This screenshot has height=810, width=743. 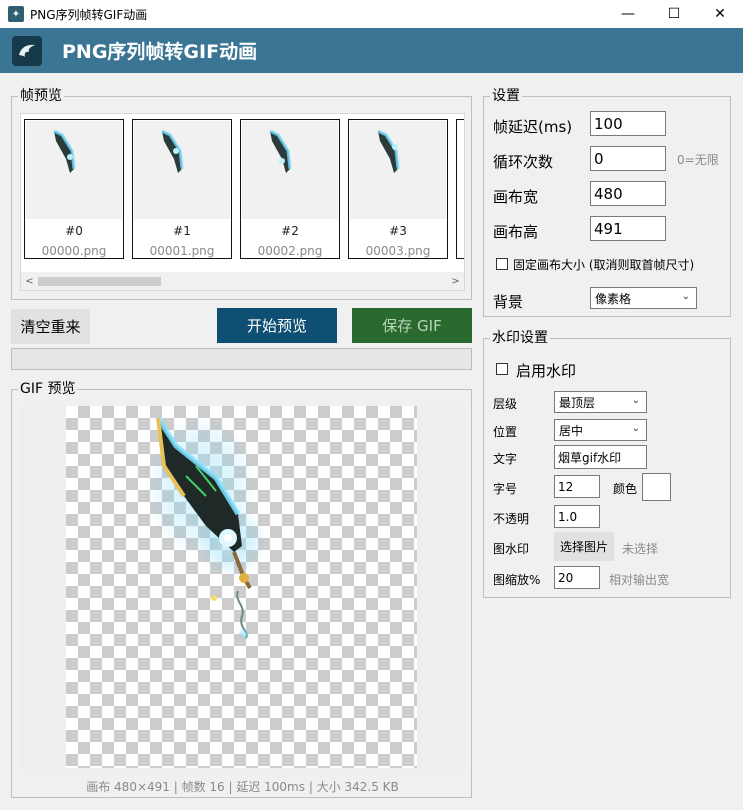 What do you see at coordinates (520, 338) in the screenshot?
I see `watermark-legend: 水印设置` at bounding box center [520, 338].